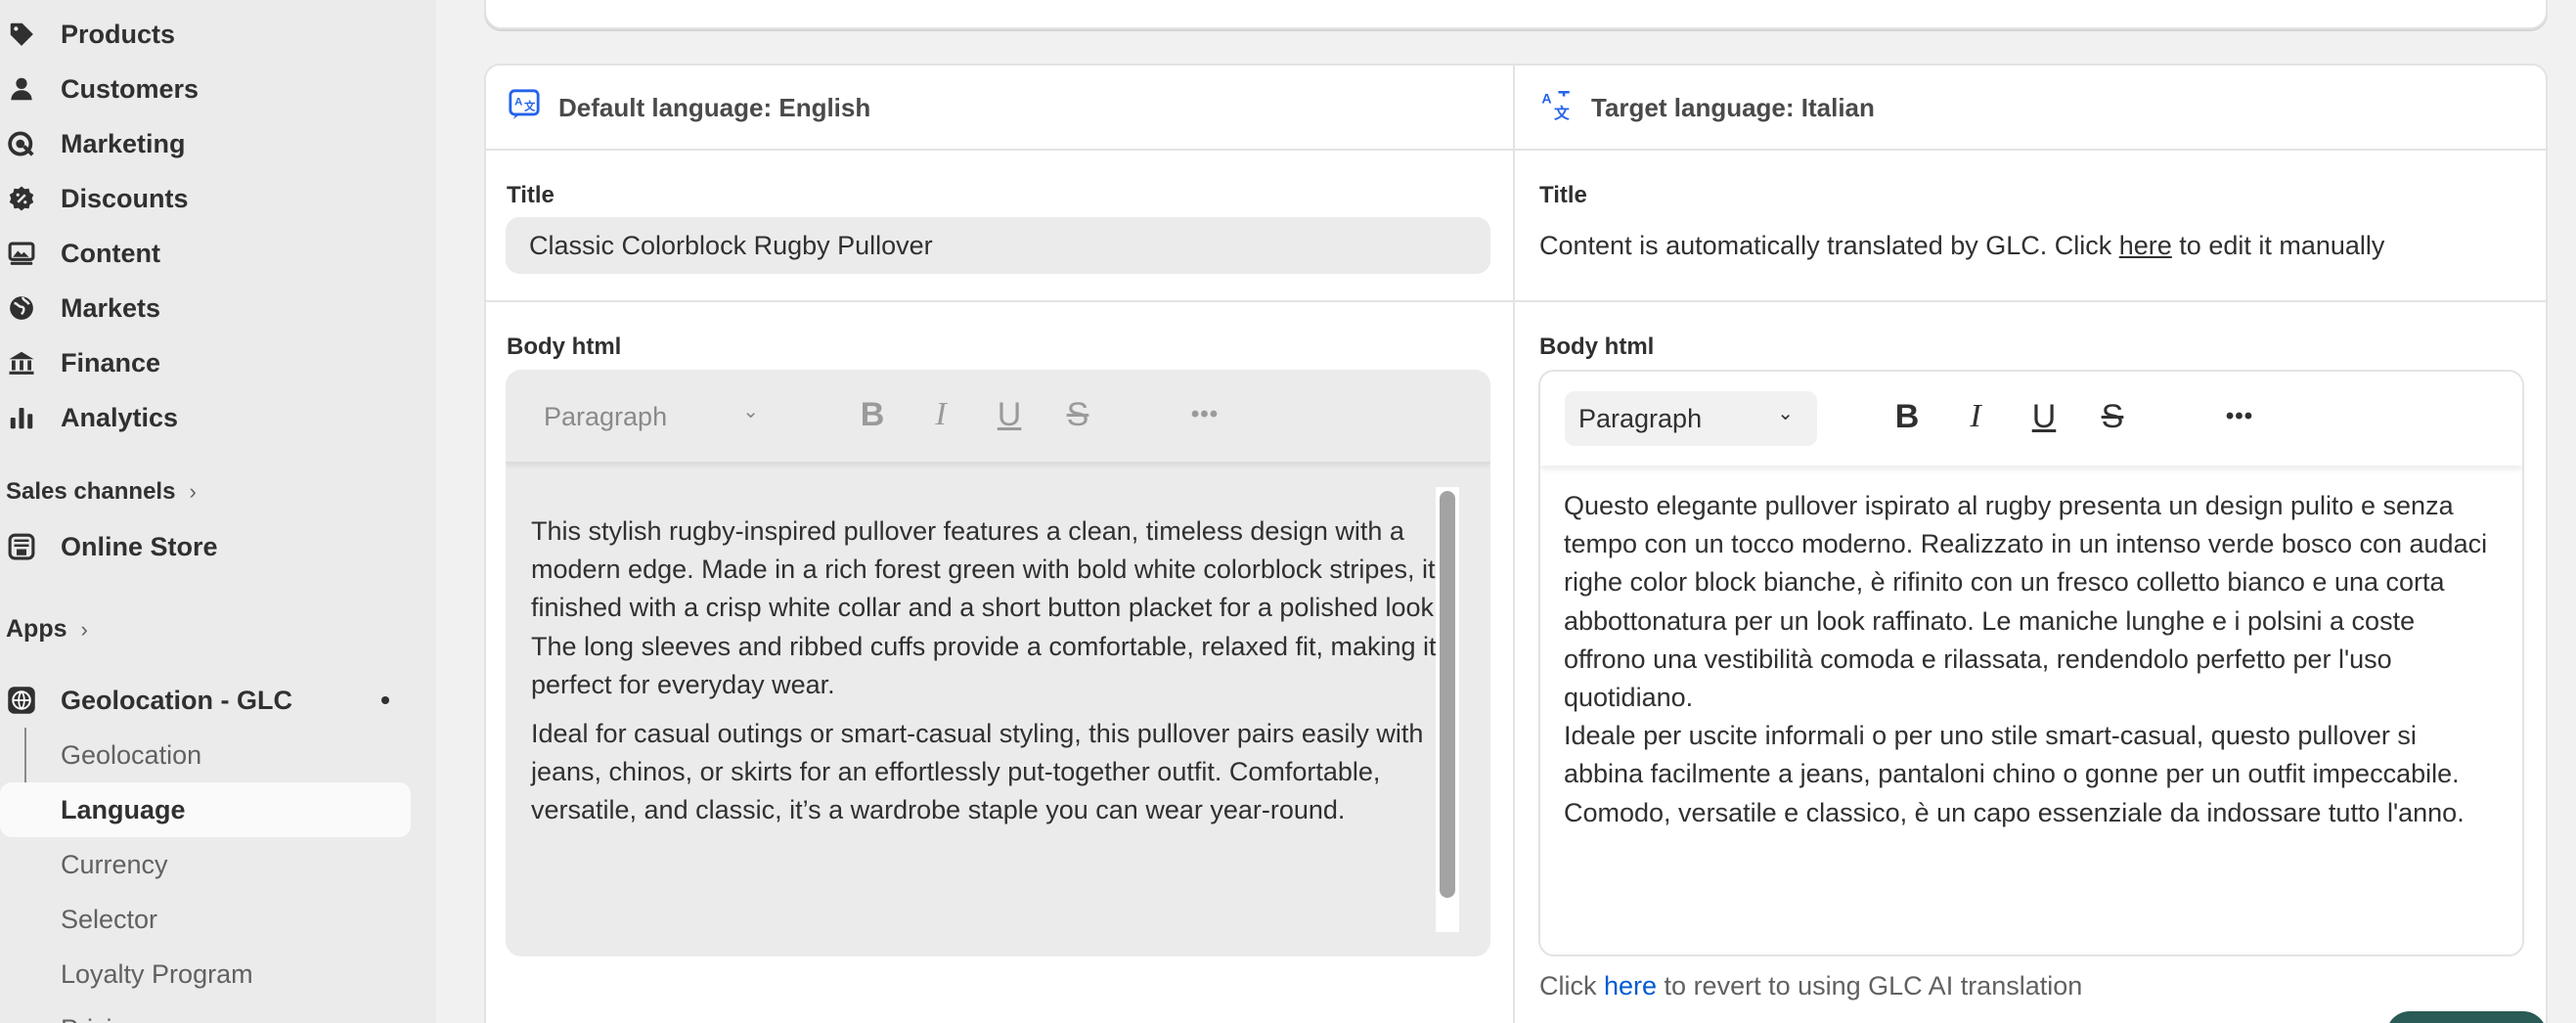 This screenshot has width=2576, height=1023. What do you see at coordinates (110, 919) in the screenshot?
I see `sidebar-subitem-label: Selector` at bounding box center [110, 919].